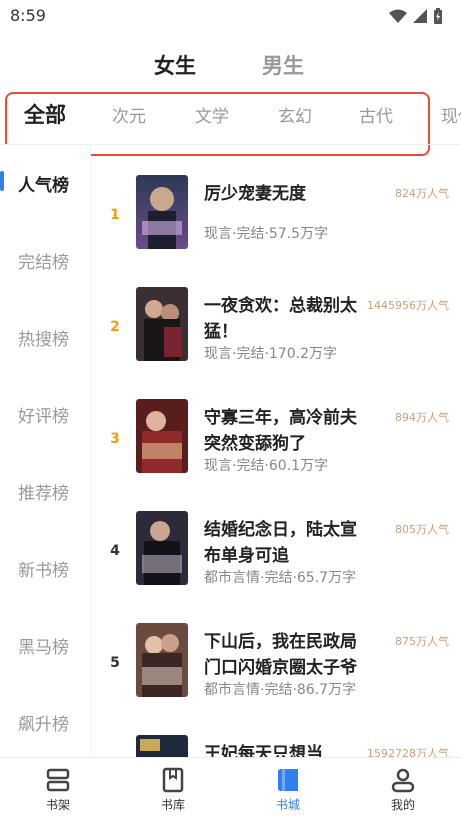 The height and width of the screenshot is (821, 461). Describe the element at coordinates (283, 65) in the screenshot. I see `tab-male: 男生` at that location.